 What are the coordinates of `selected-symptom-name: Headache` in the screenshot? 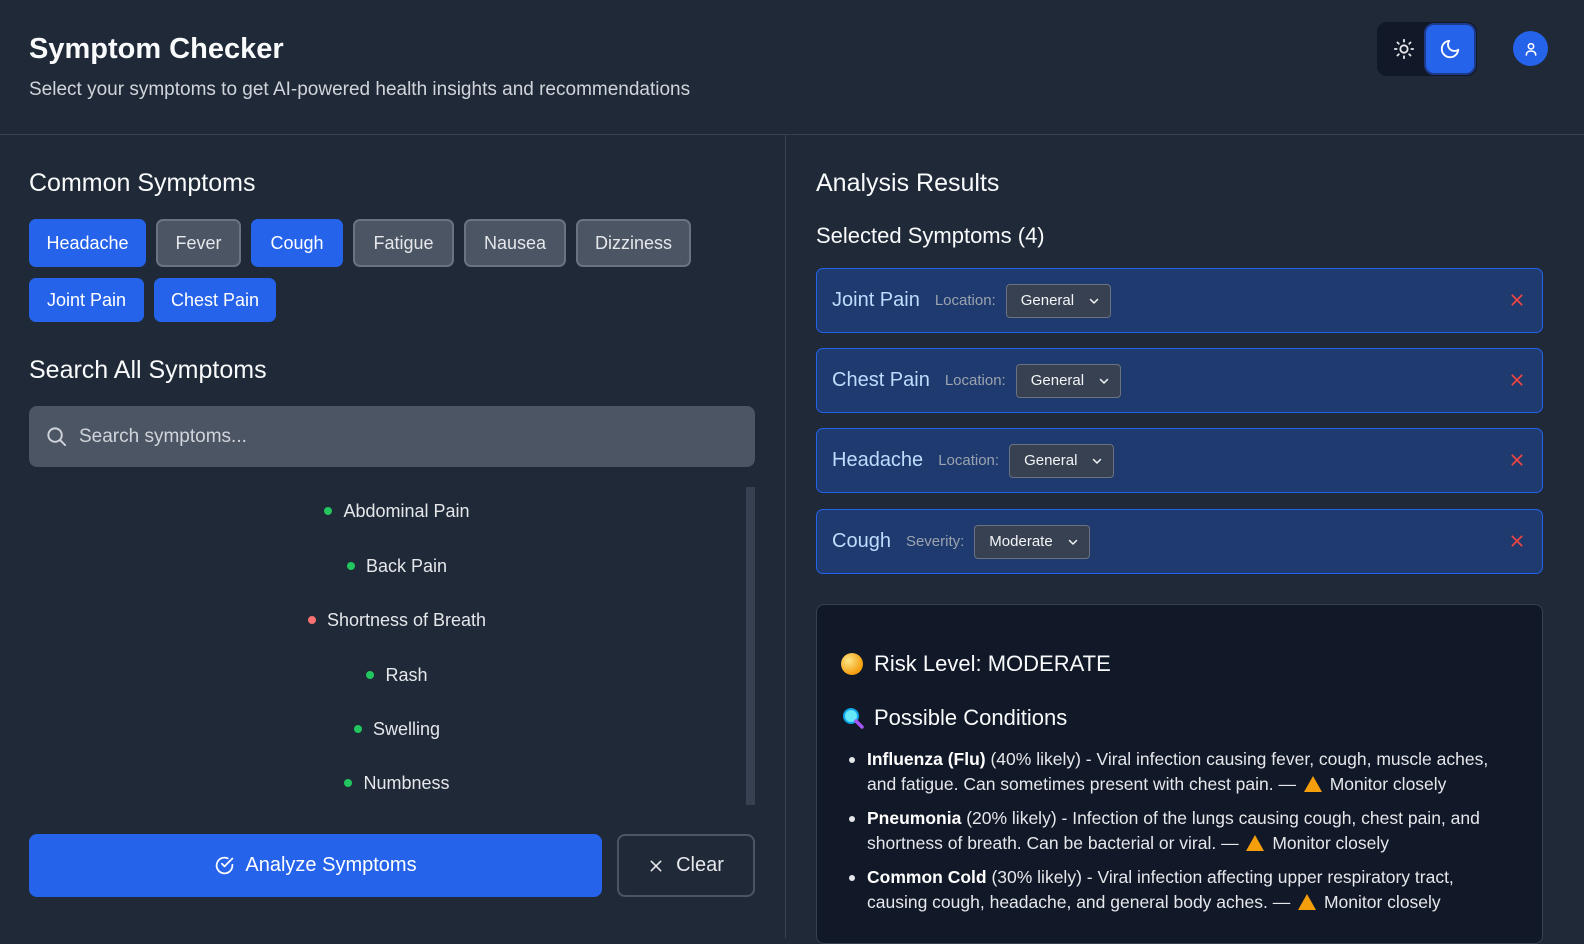 It's located at (878, 460).